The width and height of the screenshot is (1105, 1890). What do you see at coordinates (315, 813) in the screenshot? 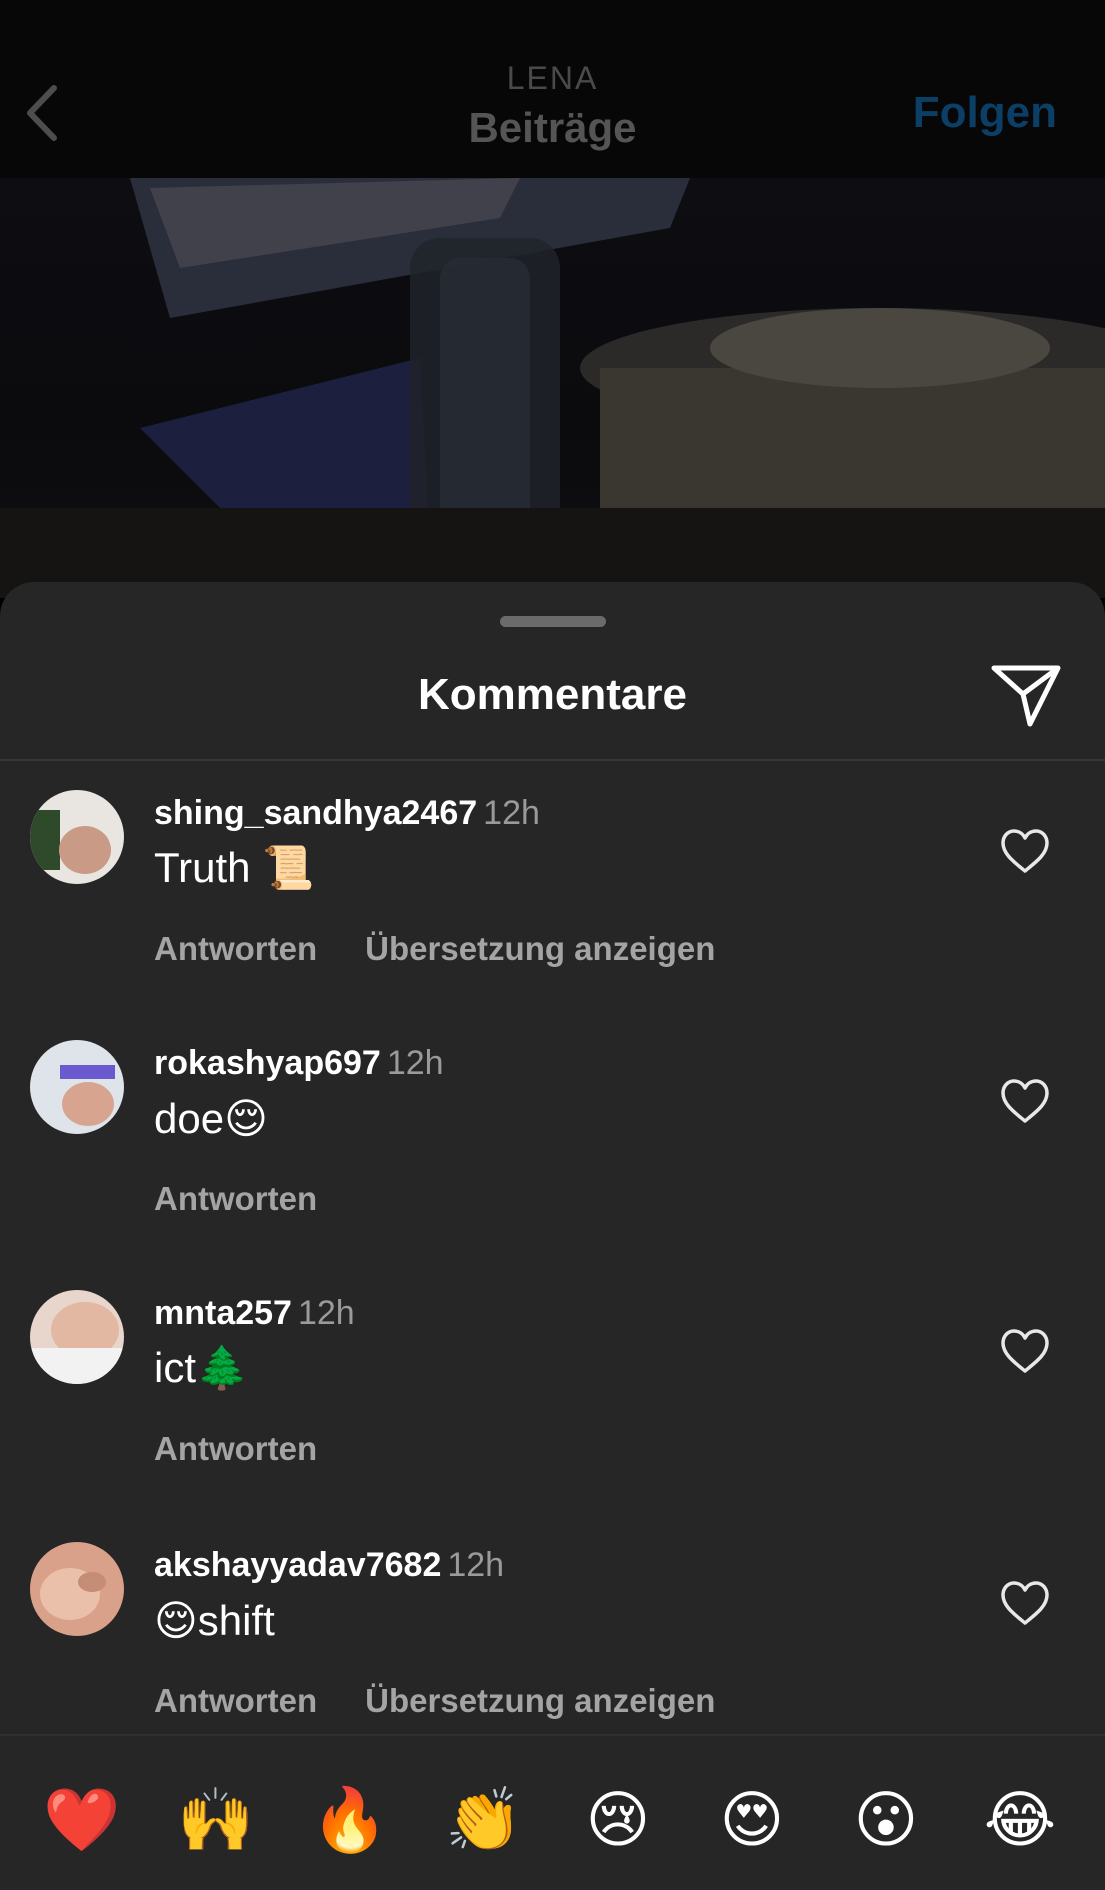
I see `comment-username: shing_sandhya2467` at bounding box center [315, 813].